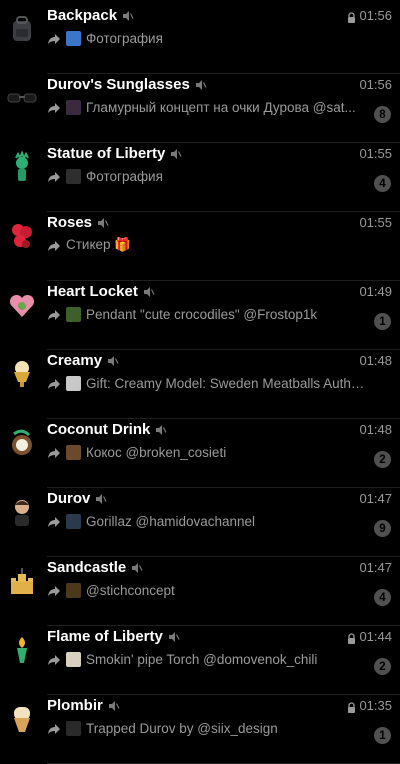 The height and width of the screenshot is (764, 400). I want to click on chat-time: 01:35, so click(375, 705).